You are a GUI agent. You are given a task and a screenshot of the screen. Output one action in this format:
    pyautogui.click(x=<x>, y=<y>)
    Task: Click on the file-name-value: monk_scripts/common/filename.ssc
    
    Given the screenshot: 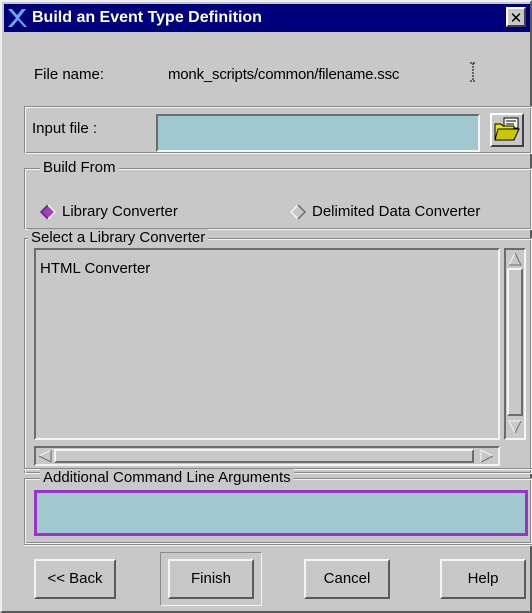 What is the action you would take?
    pyautogui.click(x=284, y=74)
    